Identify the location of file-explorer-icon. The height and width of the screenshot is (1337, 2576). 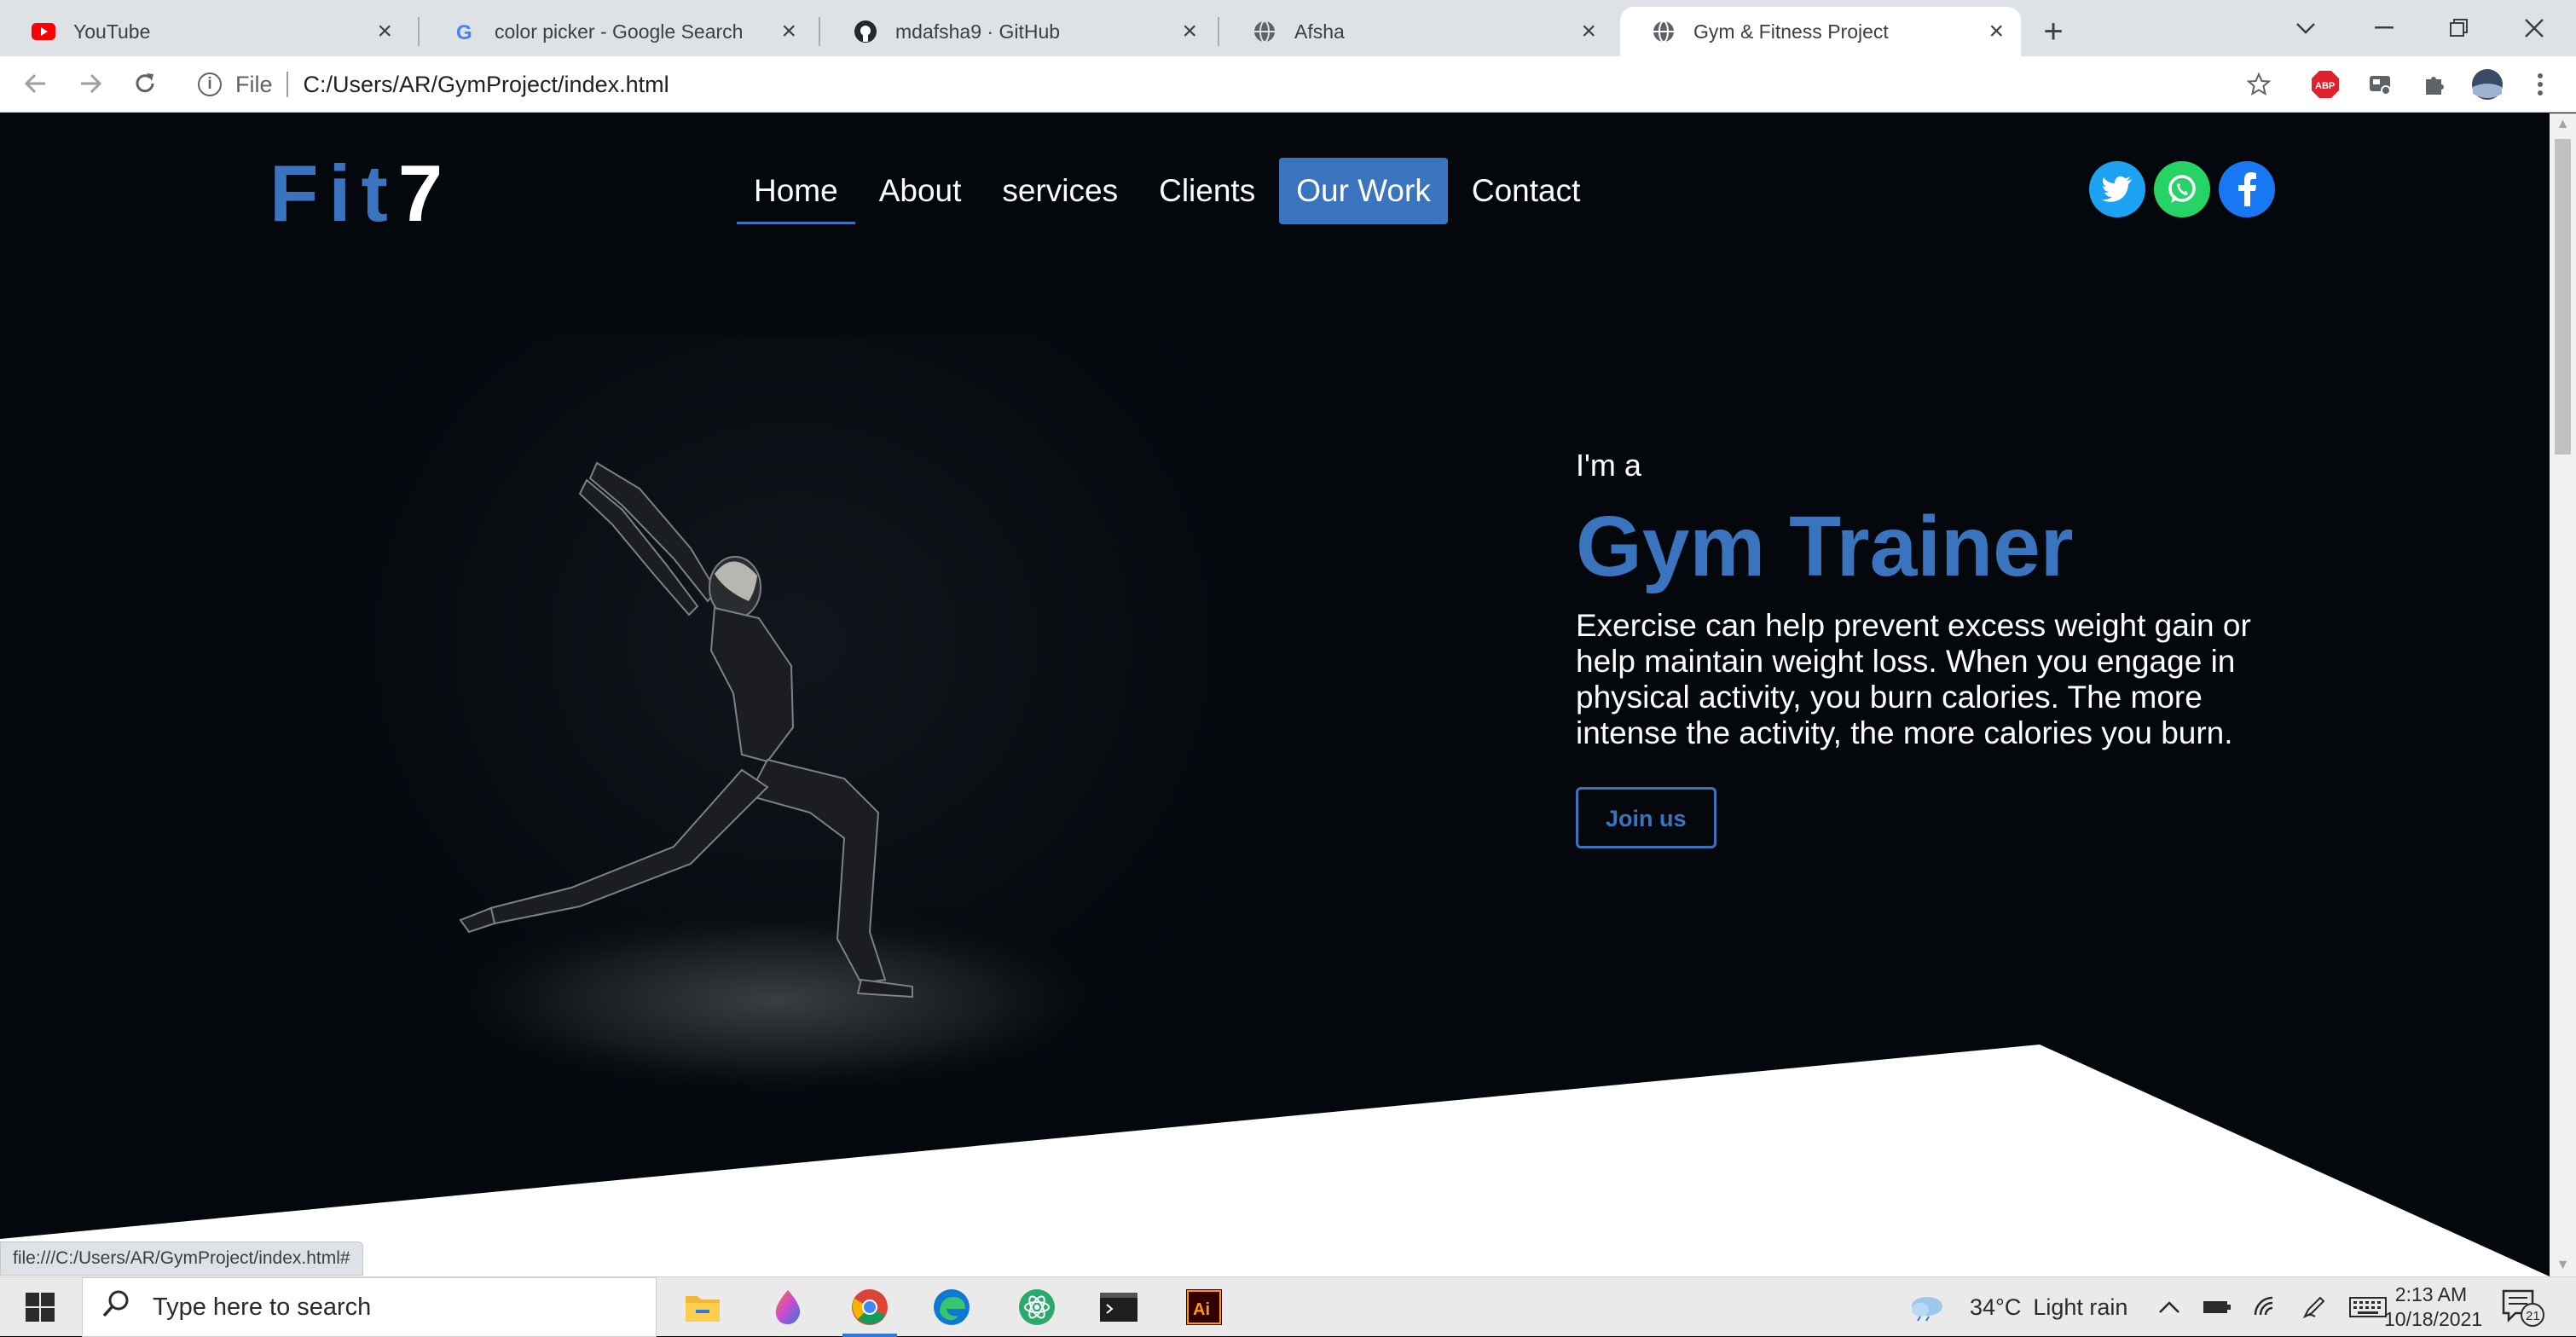
(703, 1307).